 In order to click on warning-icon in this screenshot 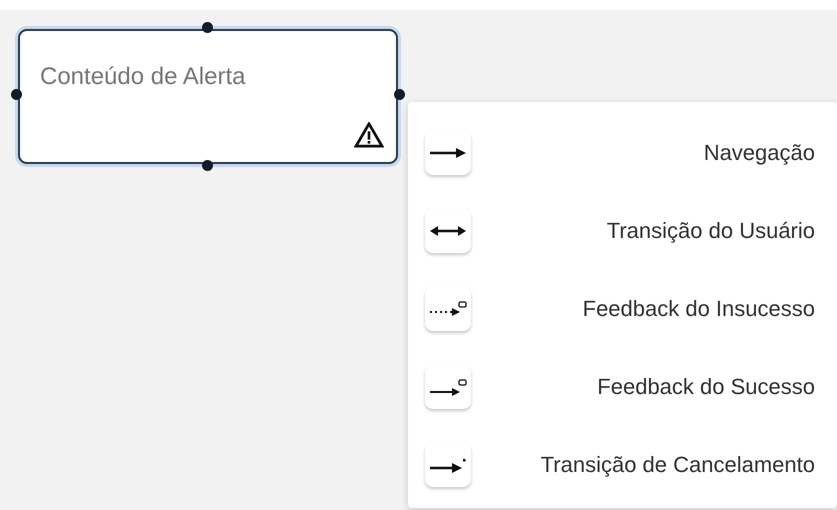, I will do `click(369, 135)`.